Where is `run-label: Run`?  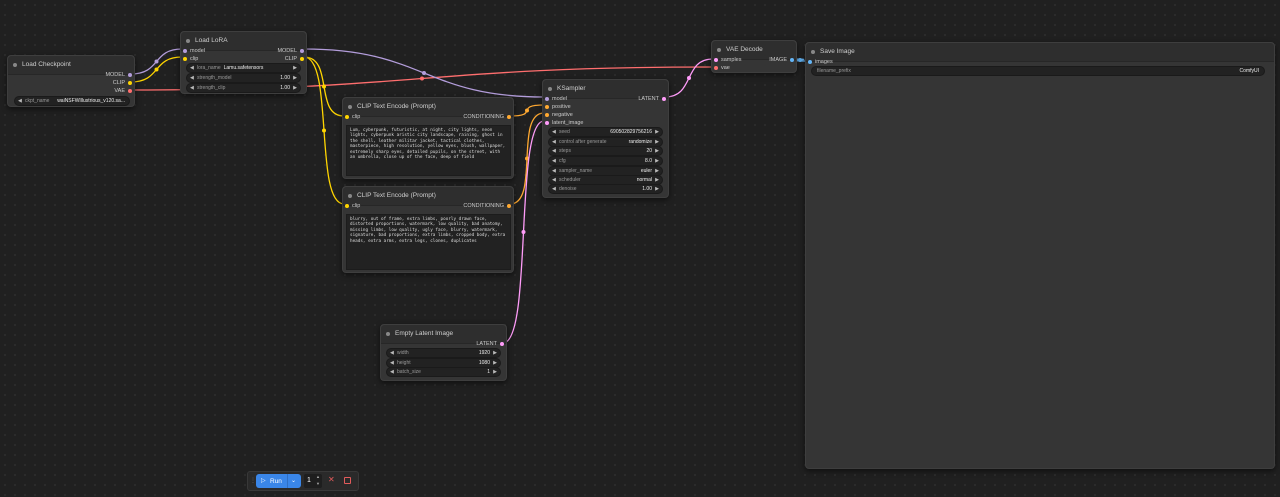
run-label: Run is located at coordinates (276, 481).